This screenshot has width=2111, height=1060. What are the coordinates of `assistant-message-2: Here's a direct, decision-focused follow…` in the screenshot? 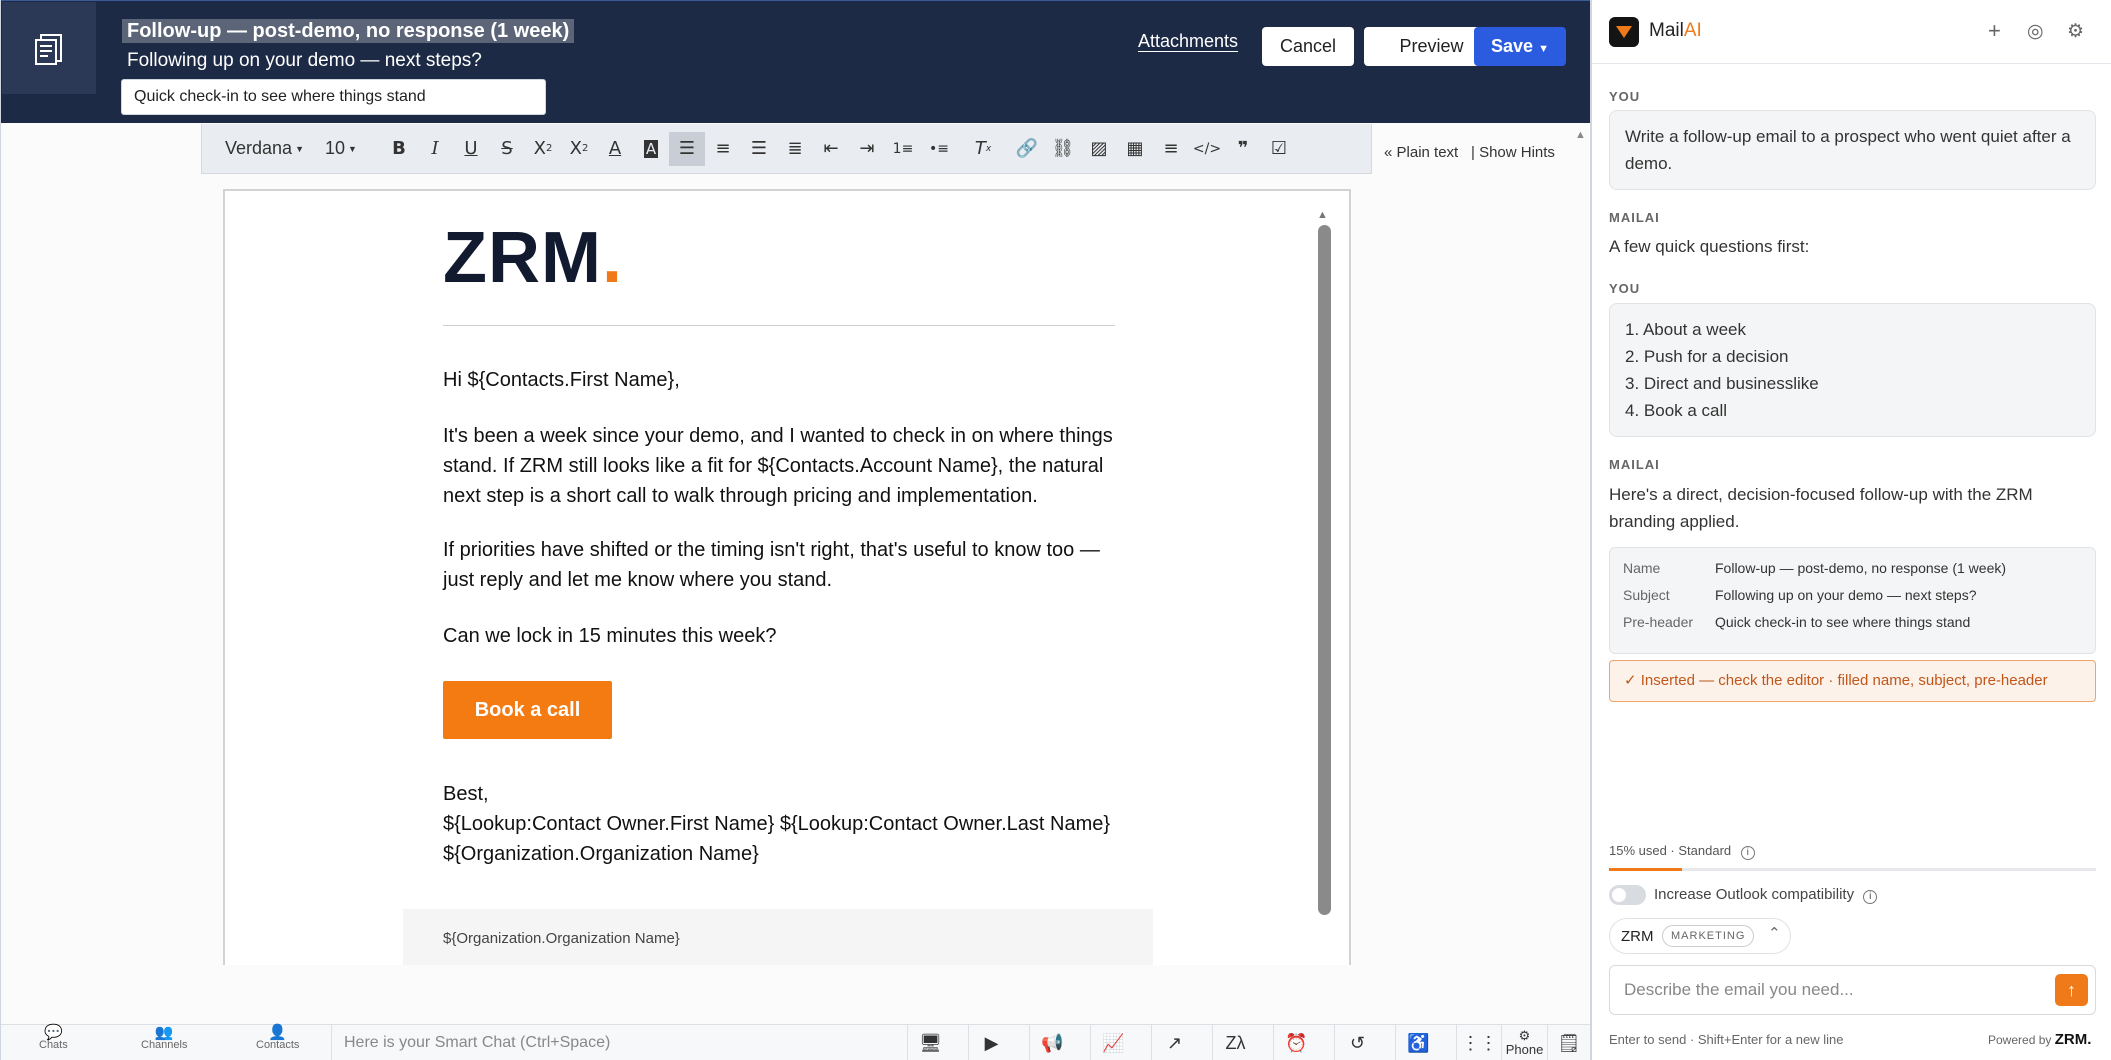 It's located at (1821, 508).